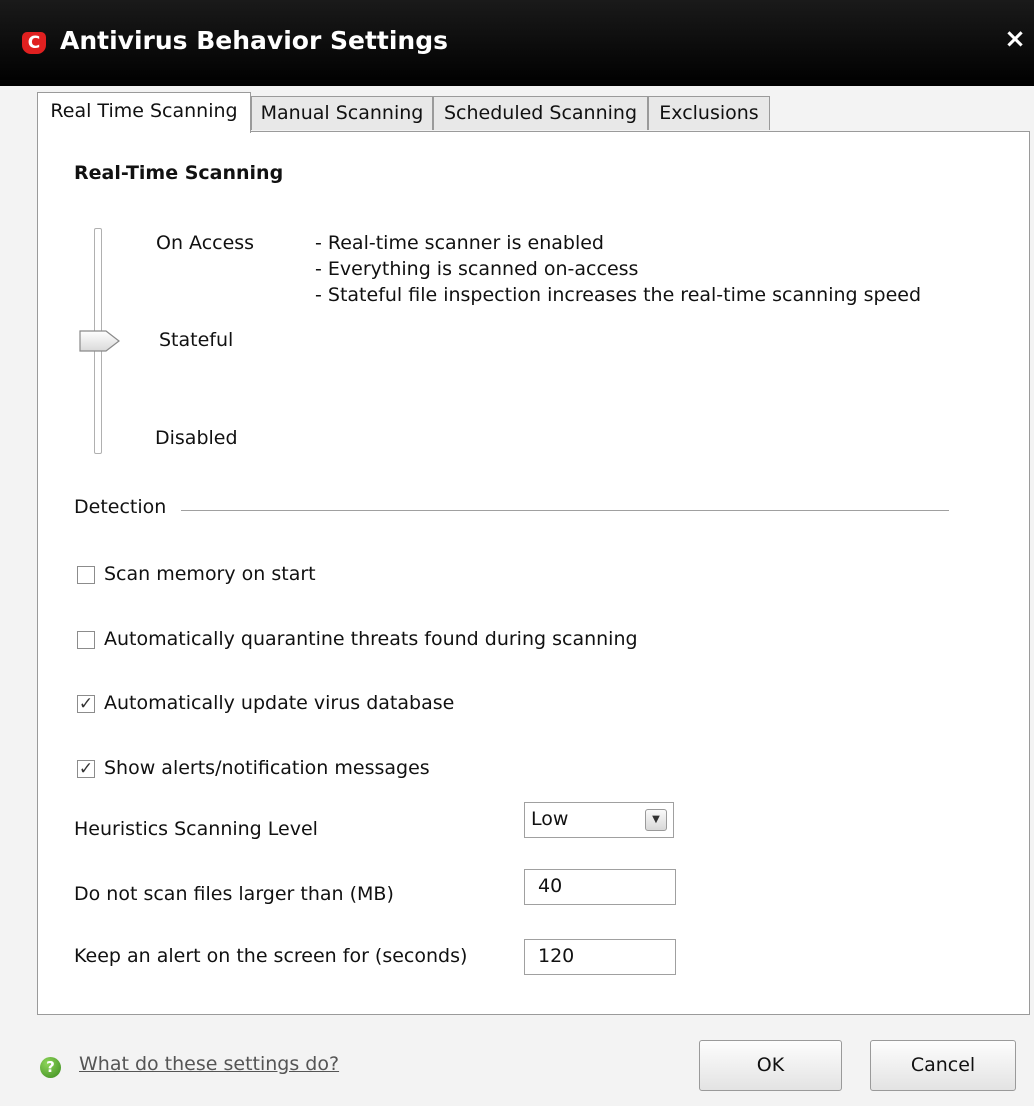 Image resolution: width=1034 pixels, height=1106 pixels. Describe the element at coordinates (459, 243) in the screenshot. I see `level-description-line: - Real-time scanner is enabled` at that location.